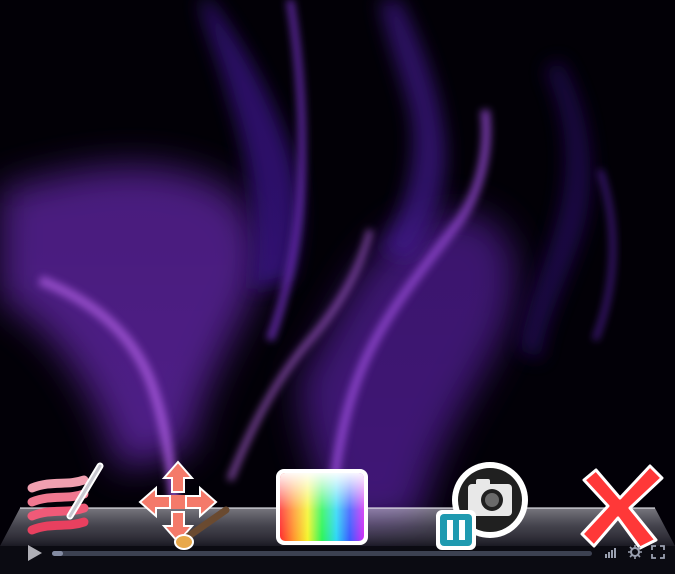  I want to click on layers-brush-icon, so click(65, 498).